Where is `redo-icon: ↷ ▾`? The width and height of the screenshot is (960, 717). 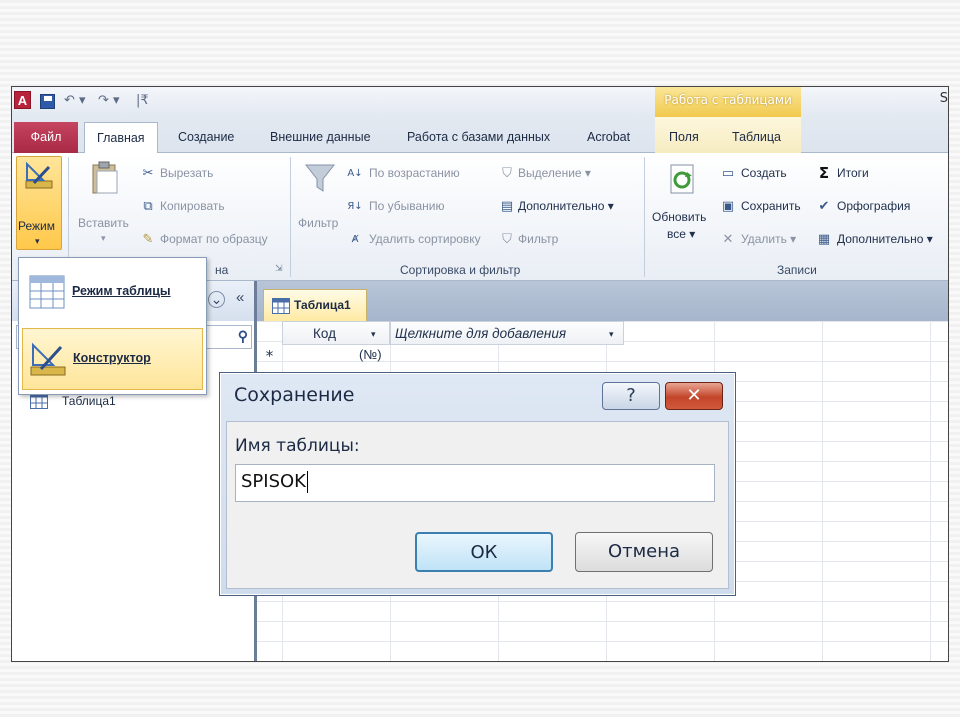
redo-icon: ↷ ▾ is located at coordinates (109, 101).